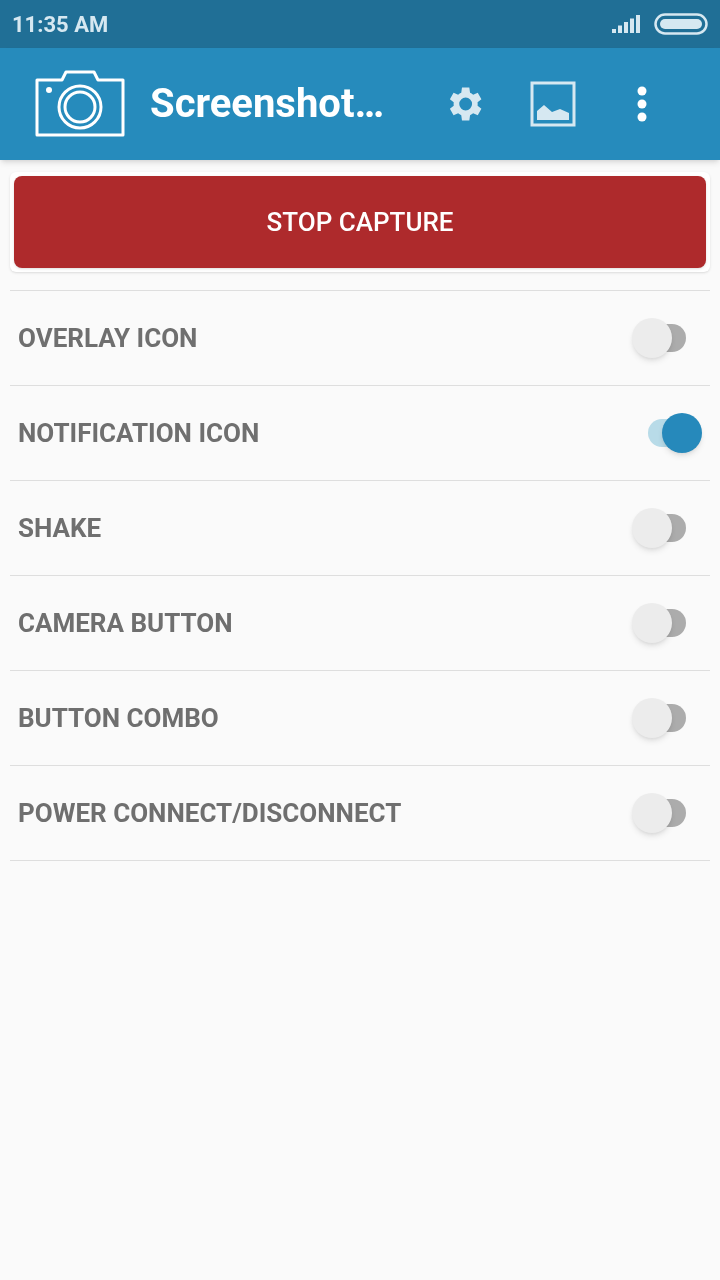 The height and width of the screenshot is (1280, 720). Describe the element at coordinates (553, 104) in the screenshot. I see `gallery-icon` at that location.